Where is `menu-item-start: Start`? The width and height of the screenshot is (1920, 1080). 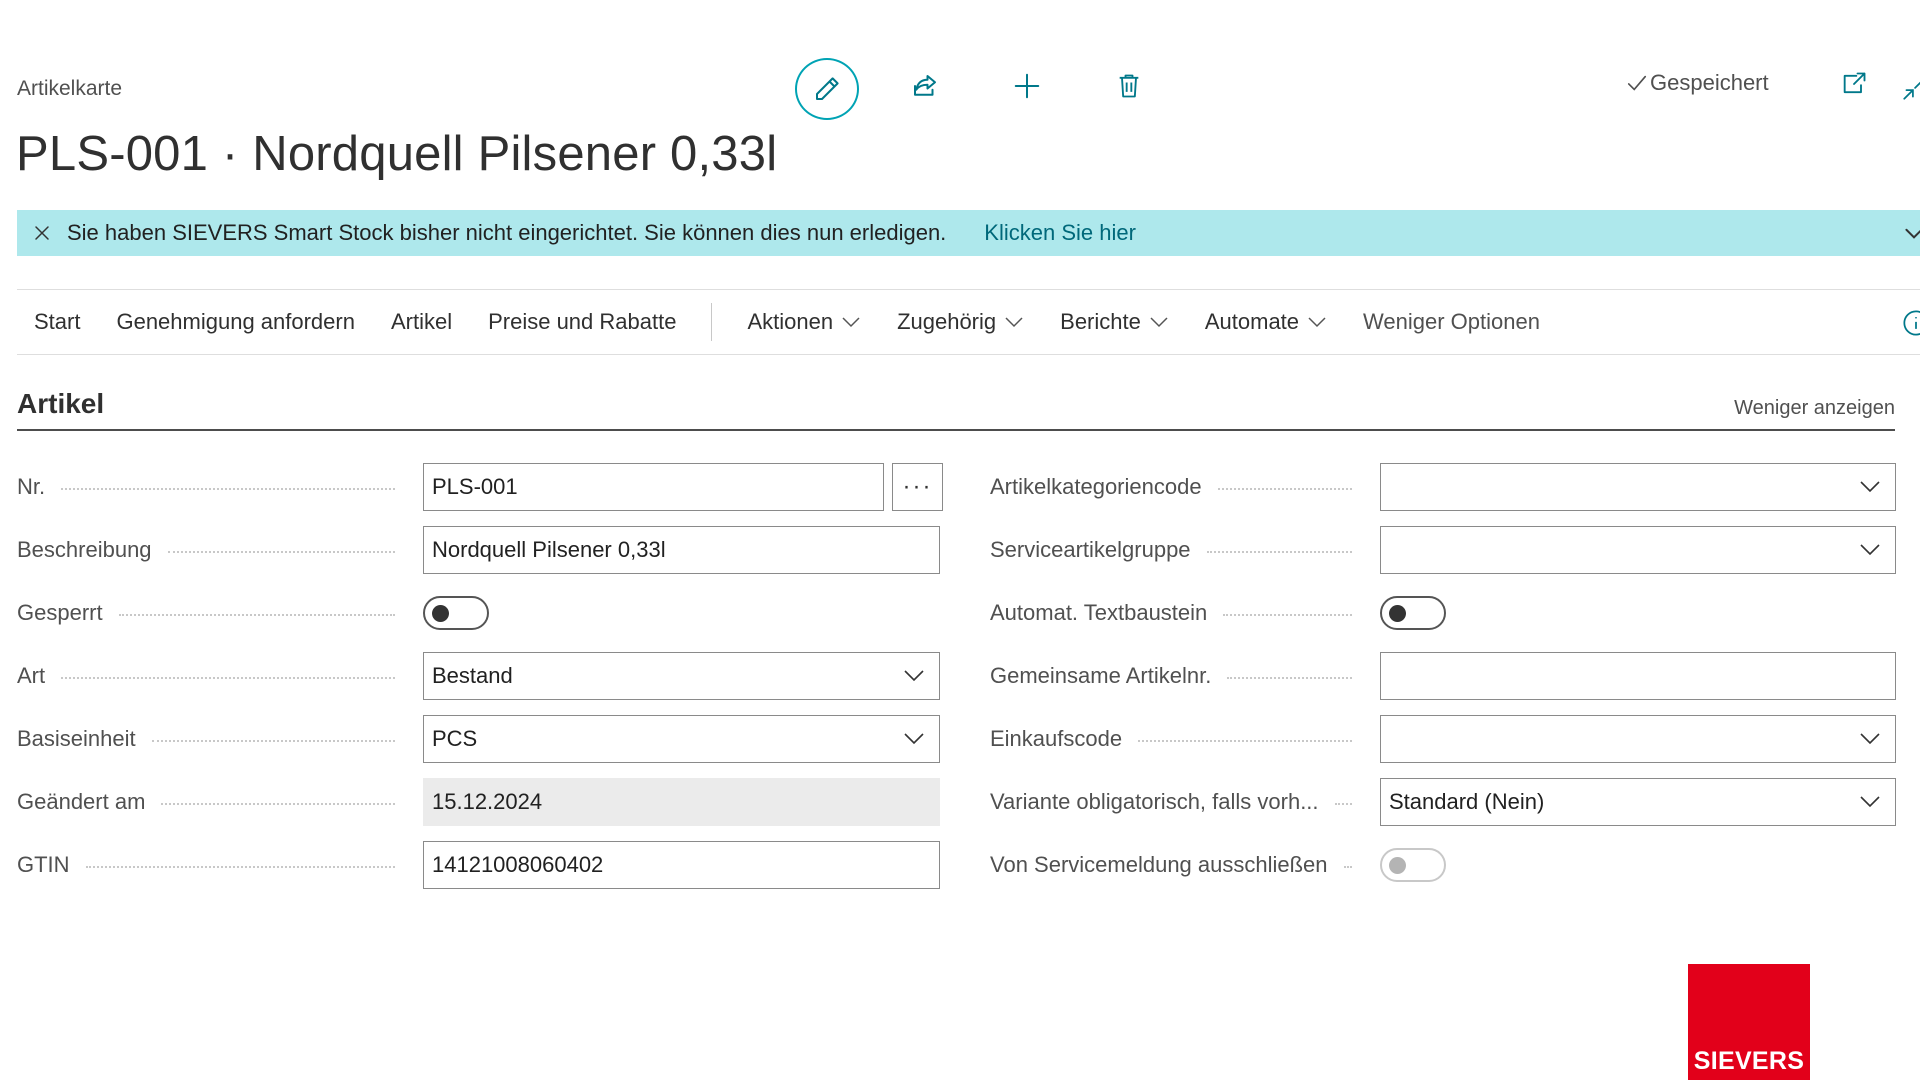 menu-item-start: Start is located at coordinates (57, 322).